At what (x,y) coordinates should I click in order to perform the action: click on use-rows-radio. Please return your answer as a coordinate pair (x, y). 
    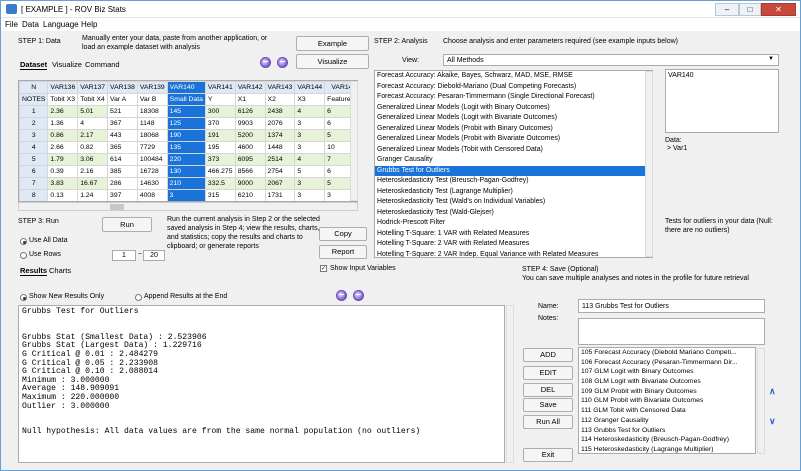
    Looking at the image, I should click on (23, 255).